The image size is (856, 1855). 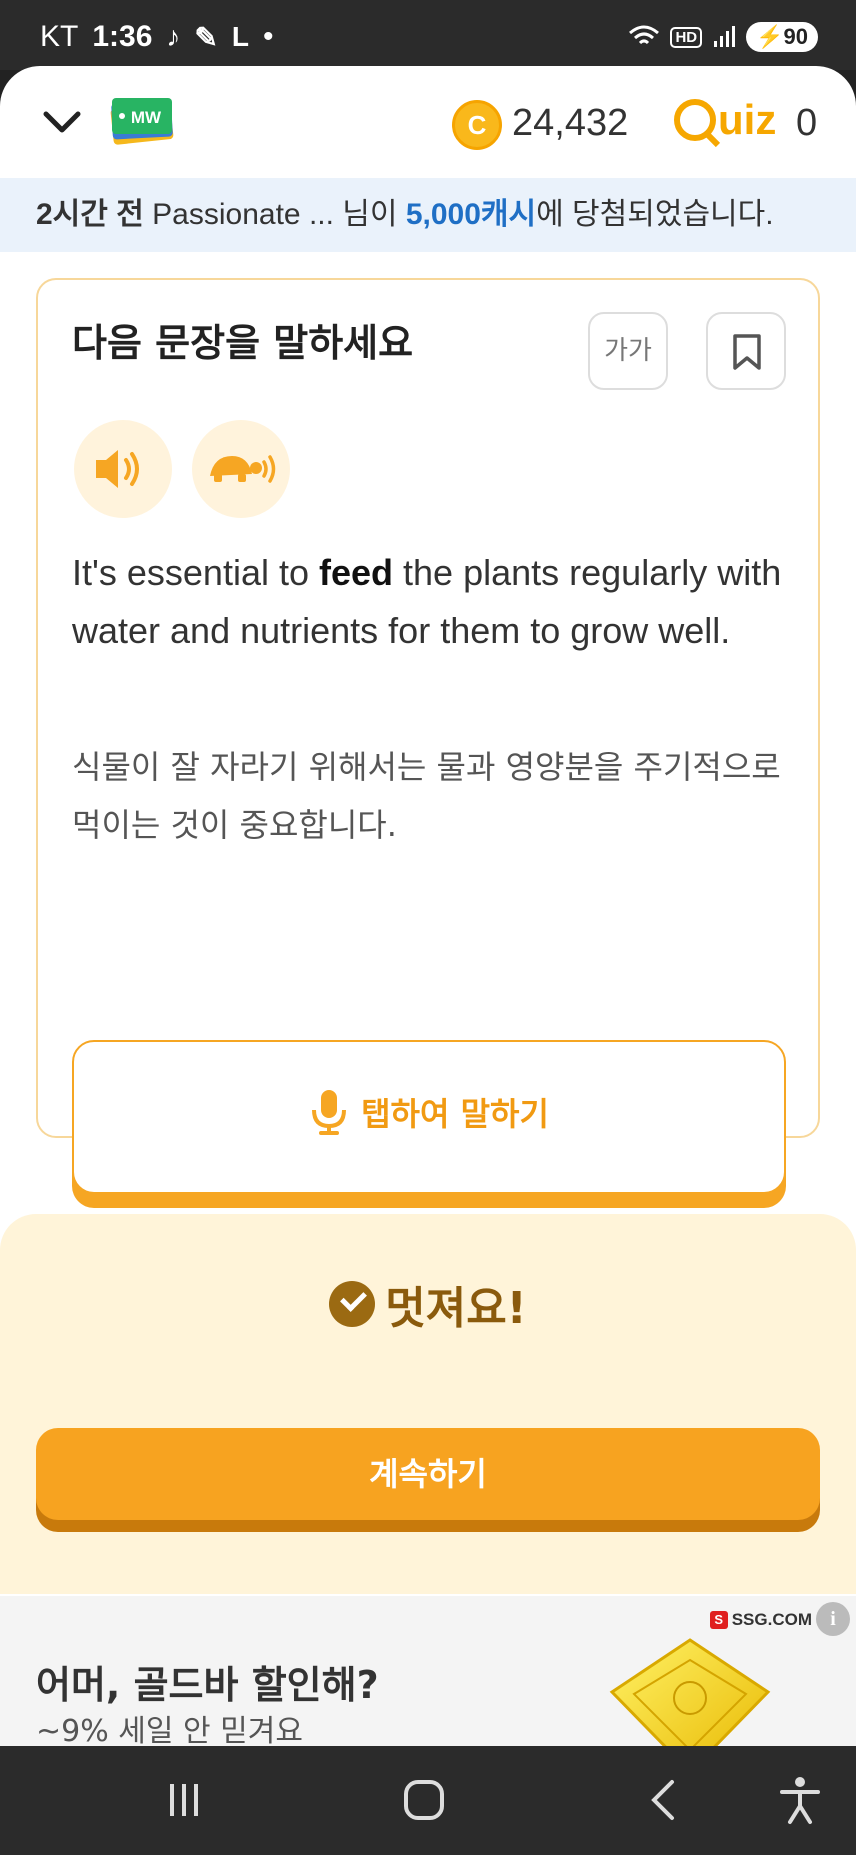 What do you see at coordinates (664, 1800) in the screenshot?
I see `back-icon` at bounding box center [664, 1800].